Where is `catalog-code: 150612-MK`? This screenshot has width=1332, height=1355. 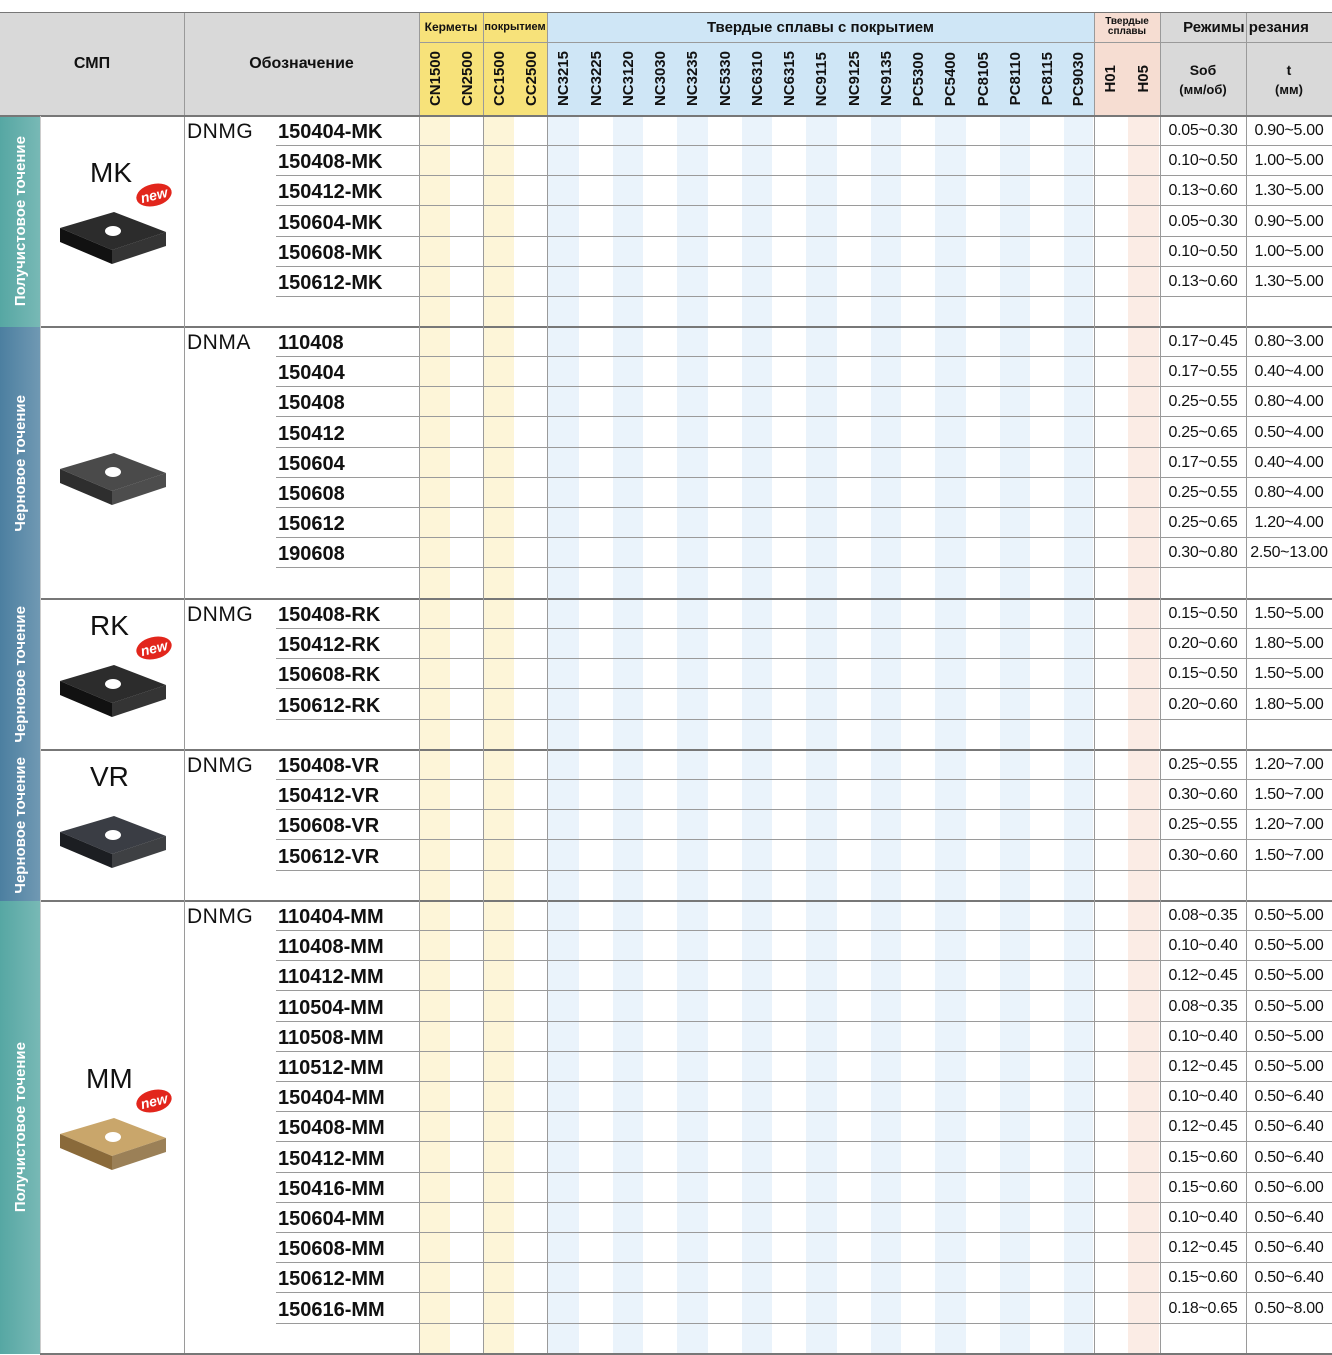
catalog-code: 150612-MK is located at coordinates (330, 283).